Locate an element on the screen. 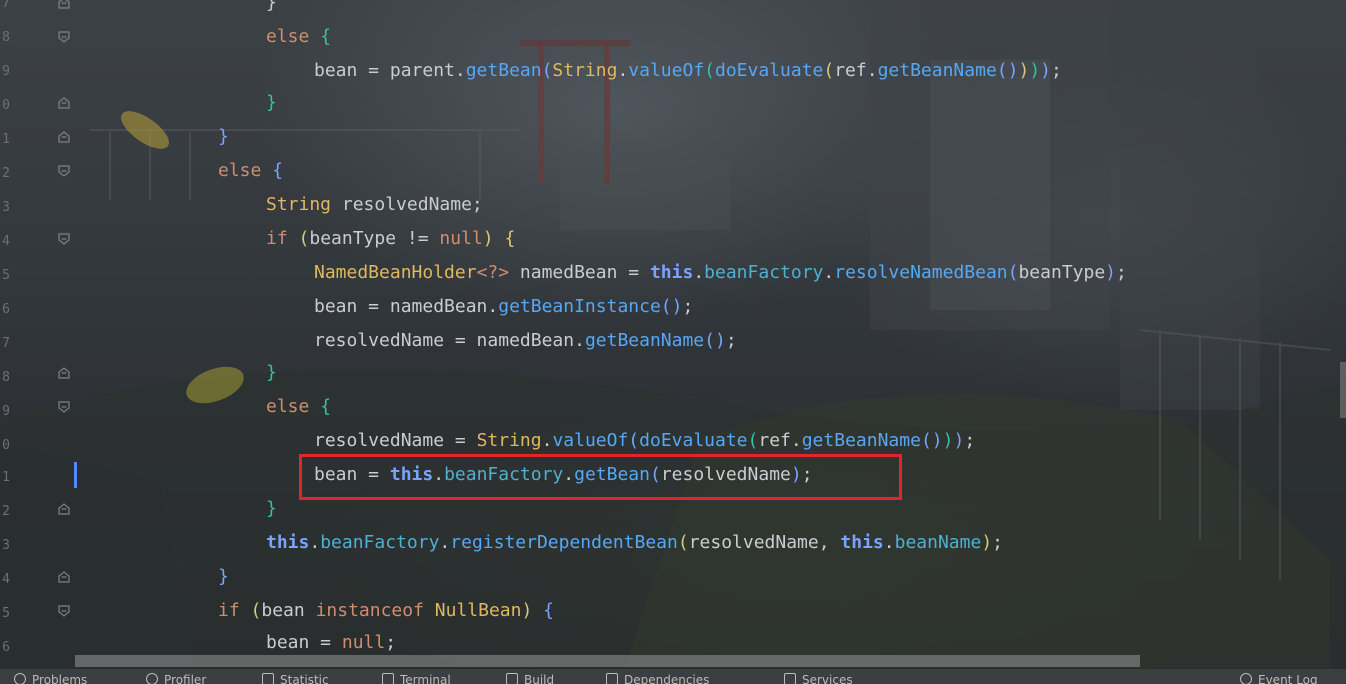 This screenshot has width=1346, height=684. tool-button-dependencies: Dependencies is located at coordinates (657, 678).